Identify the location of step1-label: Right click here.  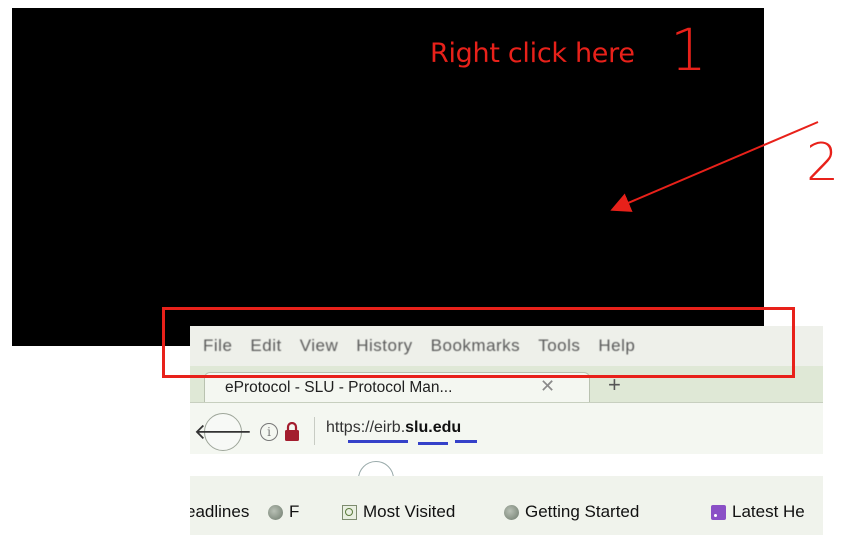
(532, 53).